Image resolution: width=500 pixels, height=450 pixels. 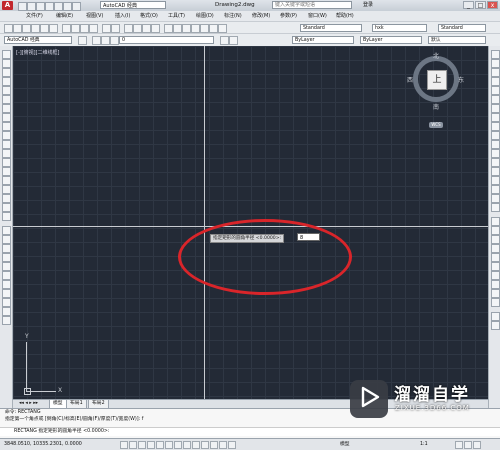 I want to click on trim-icon, so click(x=495, y=135).